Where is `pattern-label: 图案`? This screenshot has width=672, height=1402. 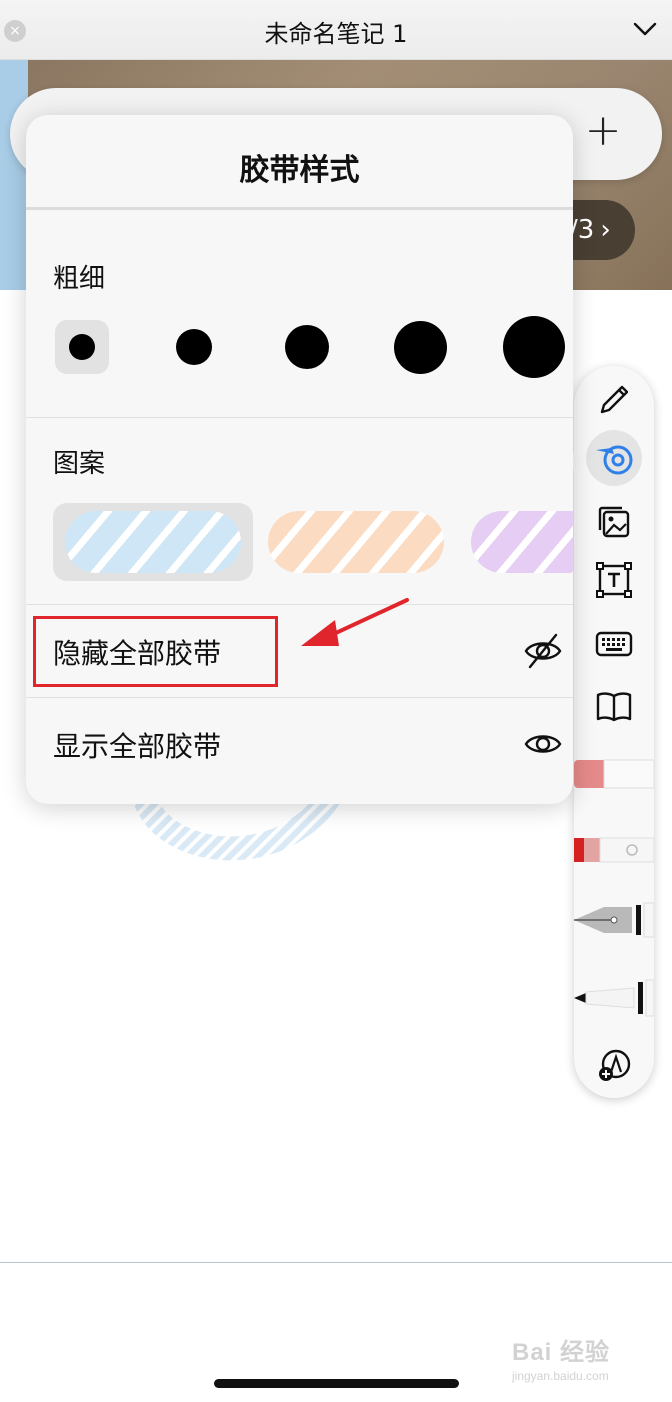
pattern-label: 图案 is located at coordinates (79, 464).